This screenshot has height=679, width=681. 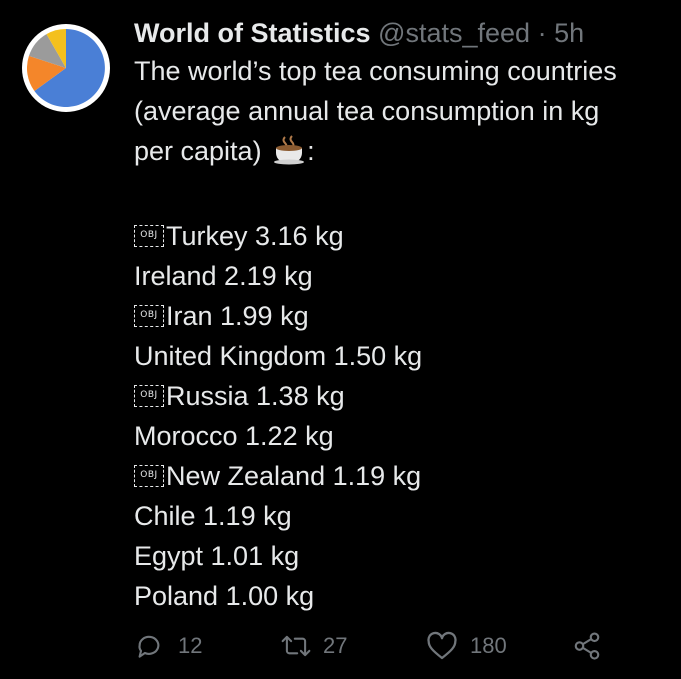 I want to click on tweet-time: 5h, so click(x=569, y=33).